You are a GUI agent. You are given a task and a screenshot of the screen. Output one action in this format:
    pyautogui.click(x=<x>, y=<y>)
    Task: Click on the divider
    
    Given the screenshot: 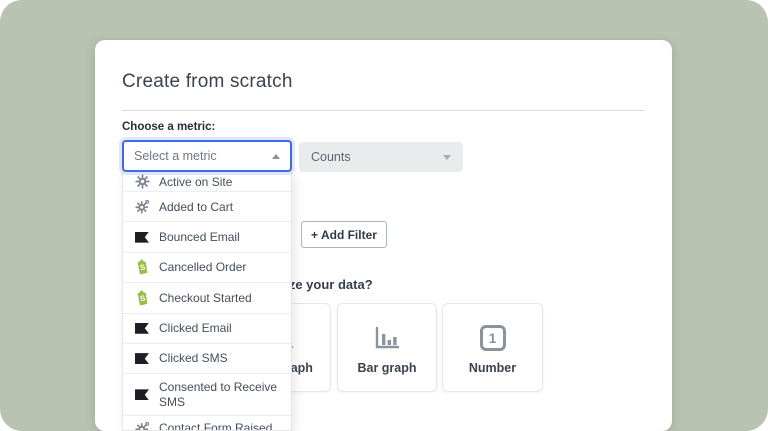 What is the action you would take?
    pyautogui.click(x=383, y=110)
    